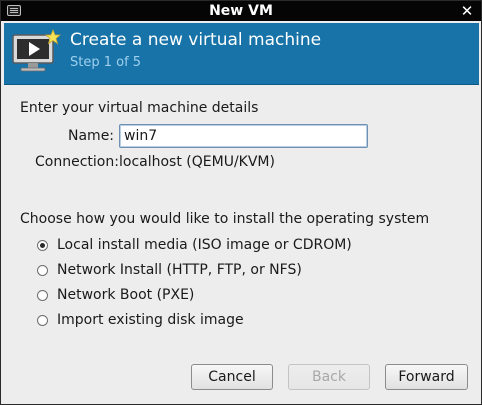  I want to click on cancel-button: Cancel, so click(232, 377).